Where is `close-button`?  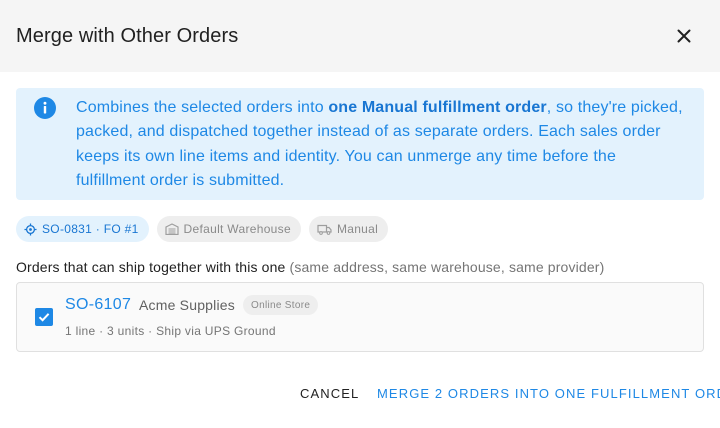
close-button is located at coordinates (684, 36).